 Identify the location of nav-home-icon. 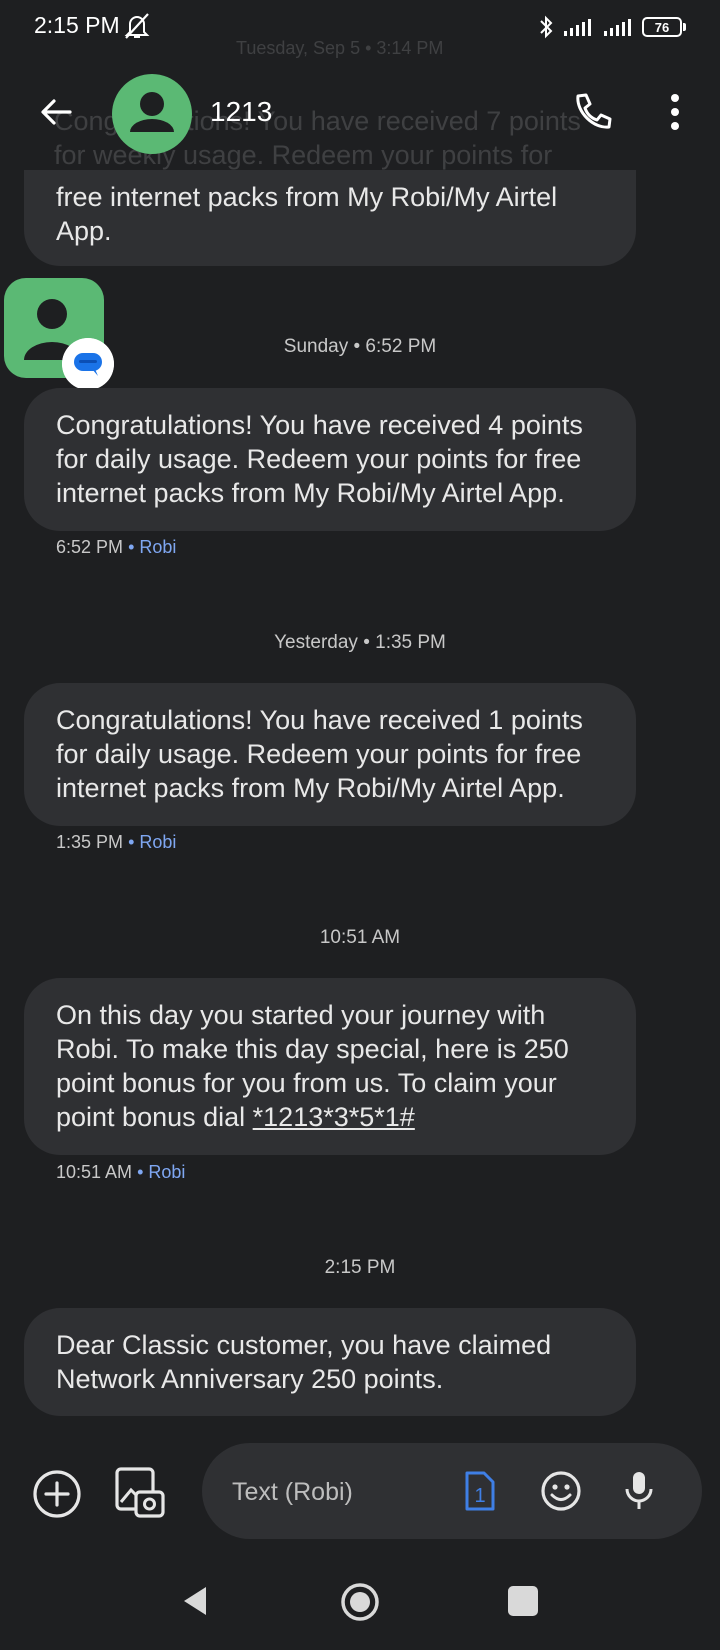
(360, 1602).